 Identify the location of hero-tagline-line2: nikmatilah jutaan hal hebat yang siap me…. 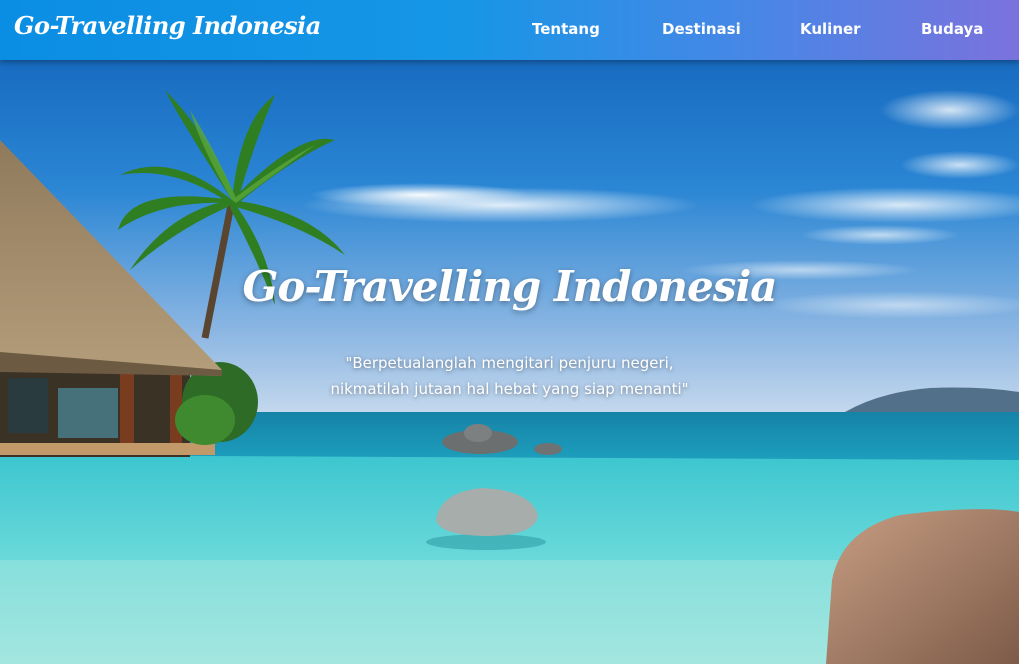
(509, 389).